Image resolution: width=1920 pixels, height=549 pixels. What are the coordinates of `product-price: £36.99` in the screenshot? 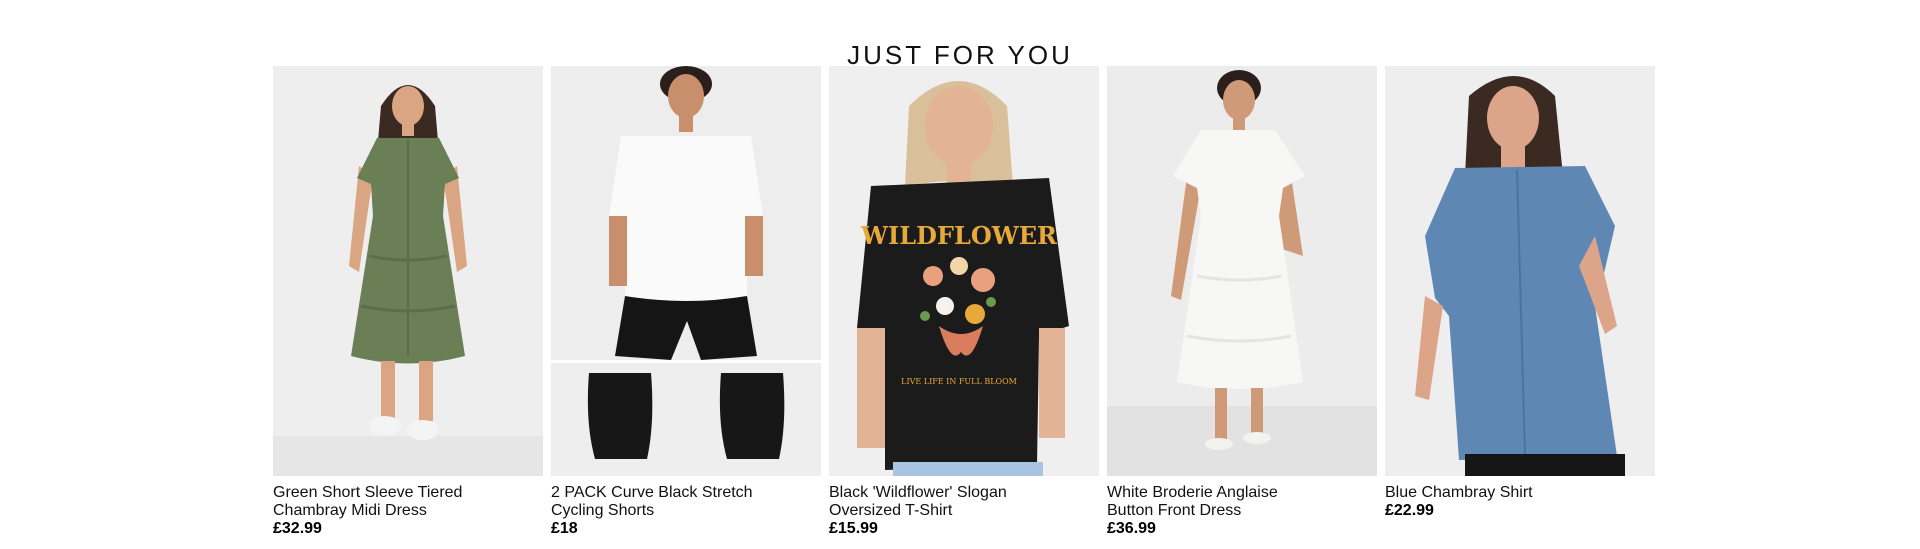 It's located at (1131, 528).